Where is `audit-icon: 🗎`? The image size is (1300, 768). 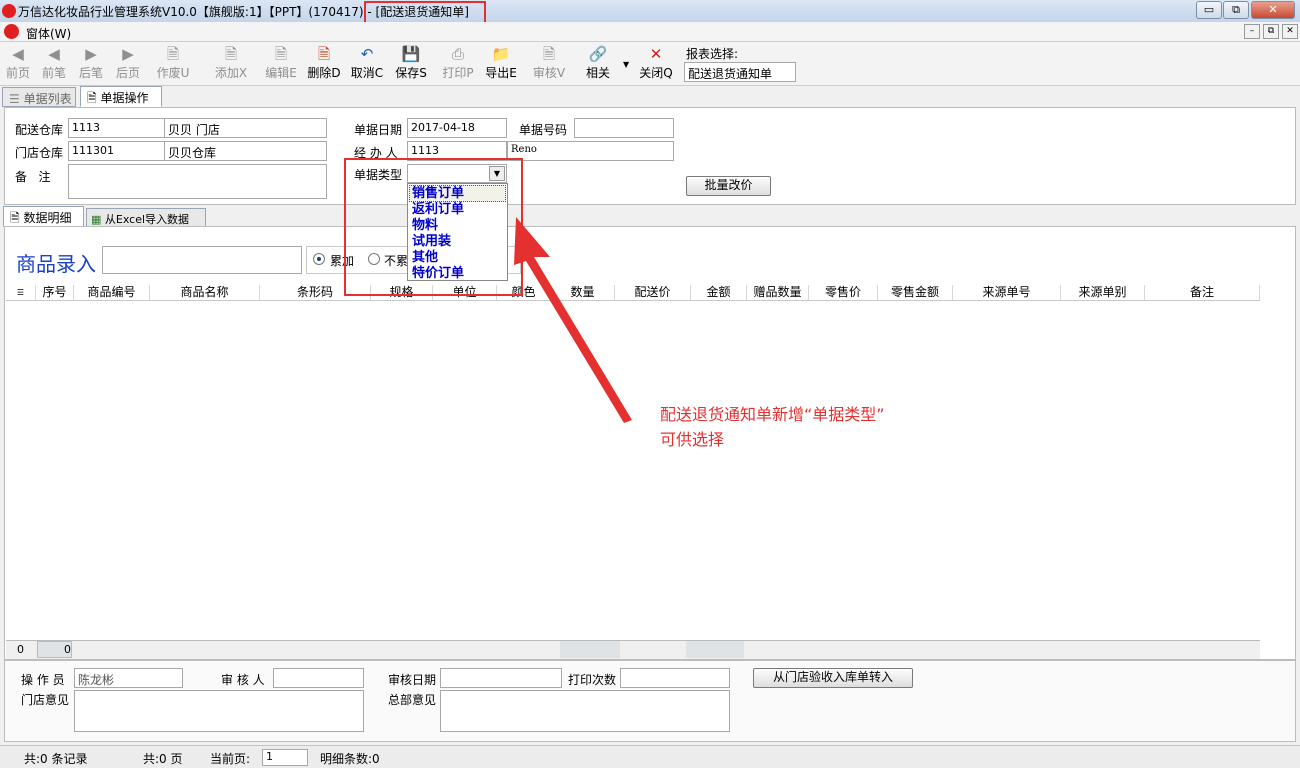
audit-icon: 🗎 is located at coordinates (549, 54).